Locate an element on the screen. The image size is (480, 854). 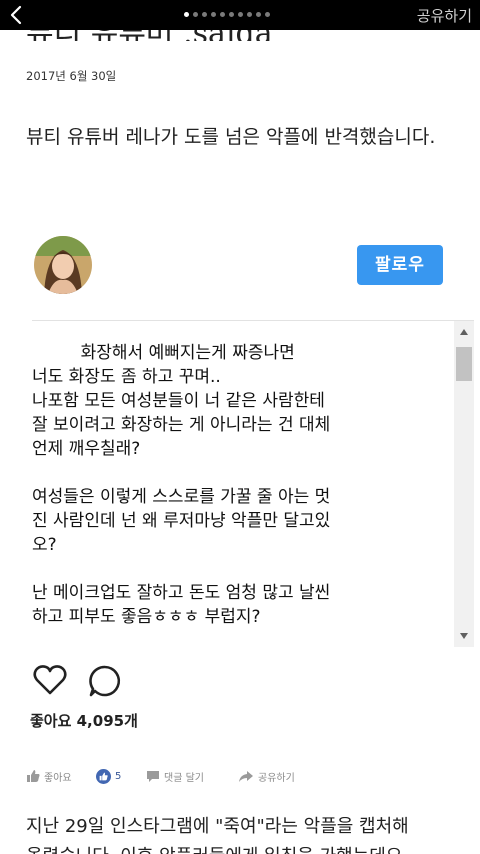
post-text-line: 진 사람인데 넌 왜 루저마냥 악플만 달고있 is located at coordinates (181, 521).